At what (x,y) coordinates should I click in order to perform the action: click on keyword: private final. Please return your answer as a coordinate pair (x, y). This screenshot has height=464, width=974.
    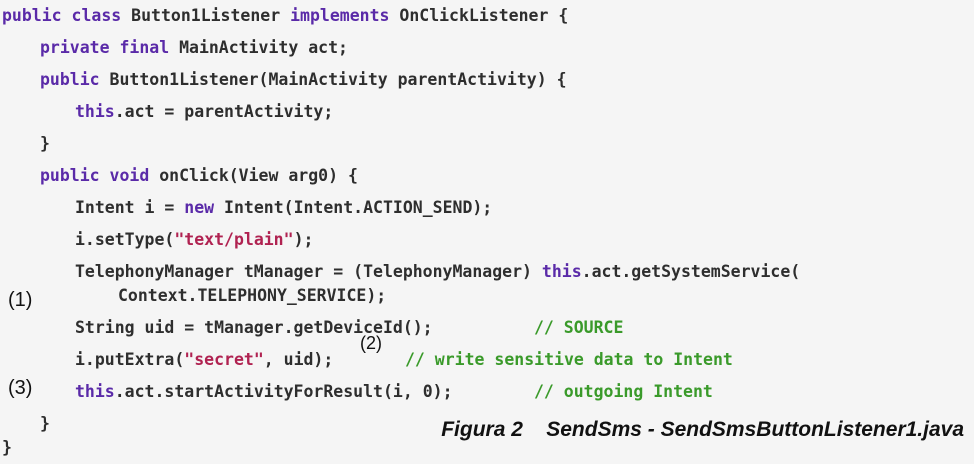
    Looking at the image, I should click on (105, 47).